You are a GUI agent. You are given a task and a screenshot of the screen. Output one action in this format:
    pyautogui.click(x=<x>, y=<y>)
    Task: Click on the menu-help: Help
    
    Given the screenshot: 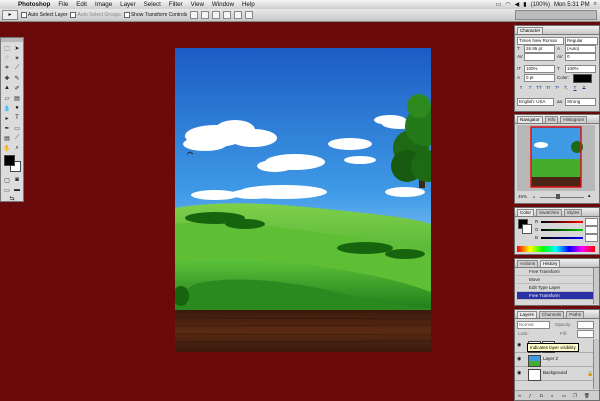 What is the action you would take?
    pyautogui.click(x=248, y=4)
    